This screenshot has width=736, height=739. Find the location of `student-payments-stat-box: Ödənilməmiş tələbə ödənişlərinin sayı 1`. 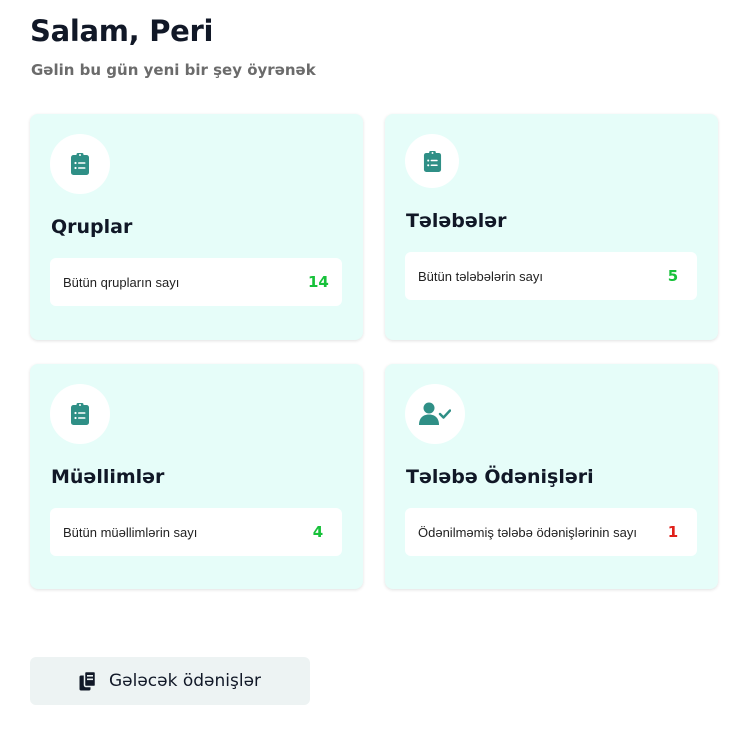

student-payments-stat-box: Ödənilməmiş tələbə ödənişlərinin sayı 1 is located at coordinates (551, 532).